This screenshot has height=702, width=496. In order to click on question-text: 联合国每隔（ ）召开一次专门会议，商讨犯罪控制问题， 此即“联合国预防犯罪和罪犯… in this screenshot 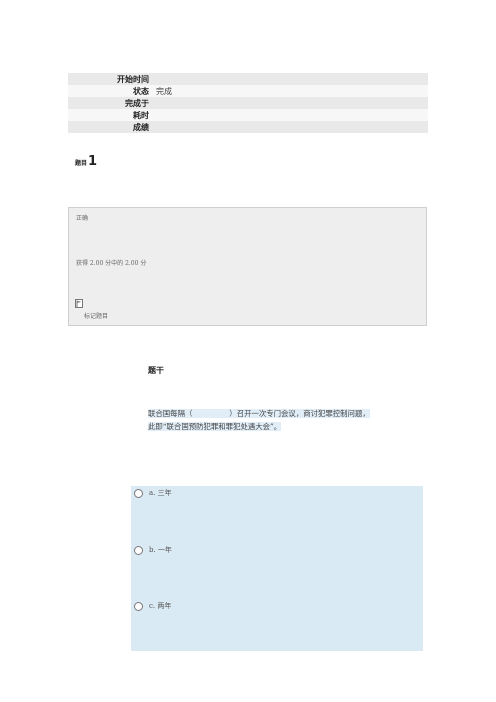, I will do `click(285, 420)`.